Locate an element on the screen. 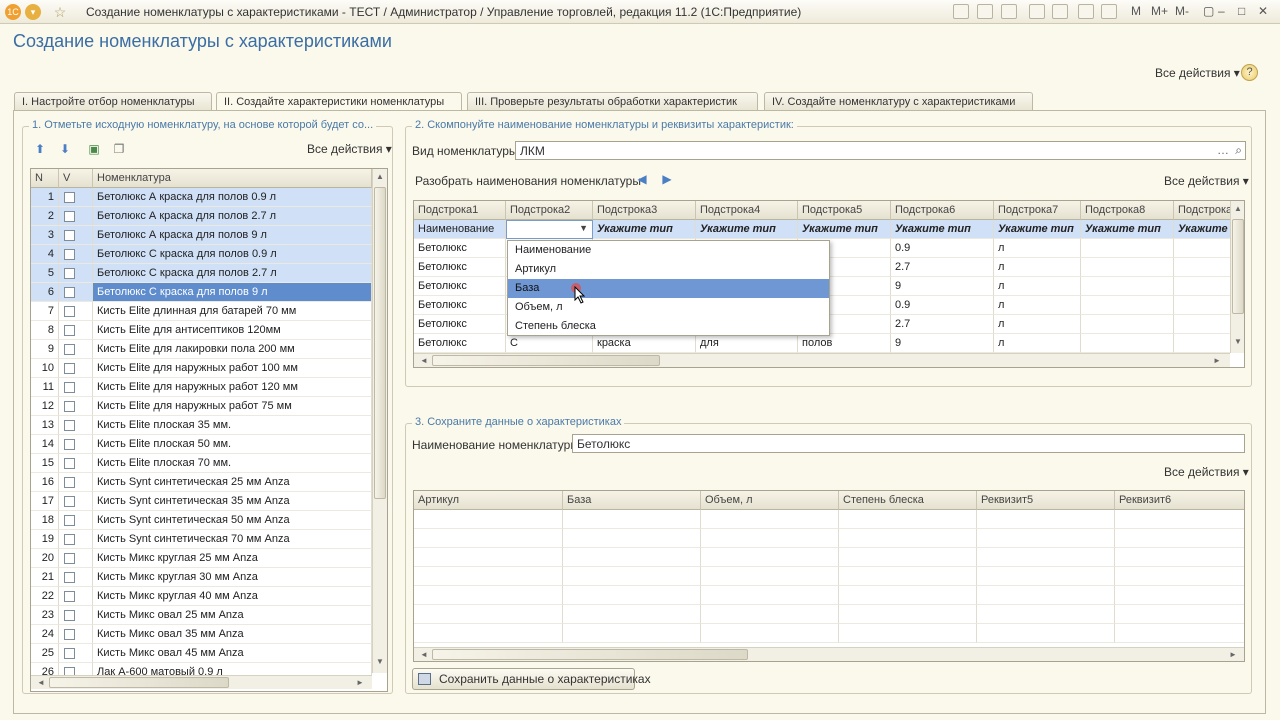 The height and width of the screenshot is (720, 1280). table-row: 23 Кисть Микс овал 25 мм Anza is located at coordinates (201, 615).